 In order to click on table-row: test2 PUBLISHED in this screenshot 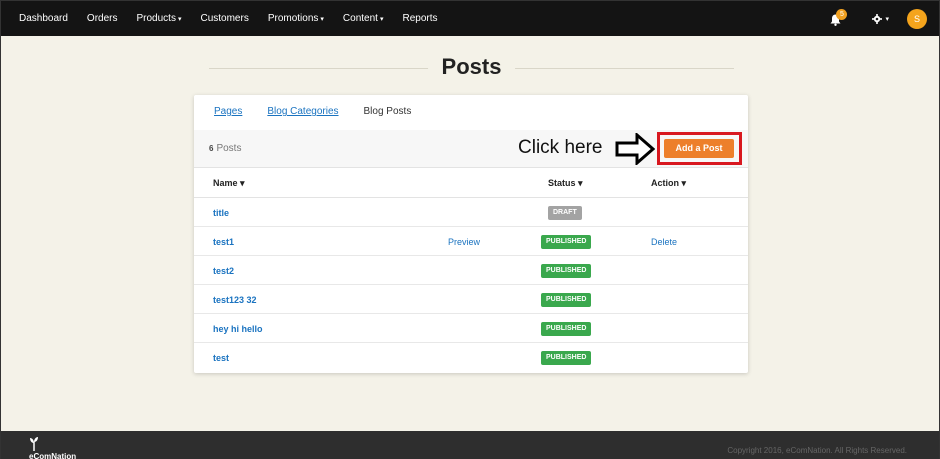, I will do `click(471, 270)`.